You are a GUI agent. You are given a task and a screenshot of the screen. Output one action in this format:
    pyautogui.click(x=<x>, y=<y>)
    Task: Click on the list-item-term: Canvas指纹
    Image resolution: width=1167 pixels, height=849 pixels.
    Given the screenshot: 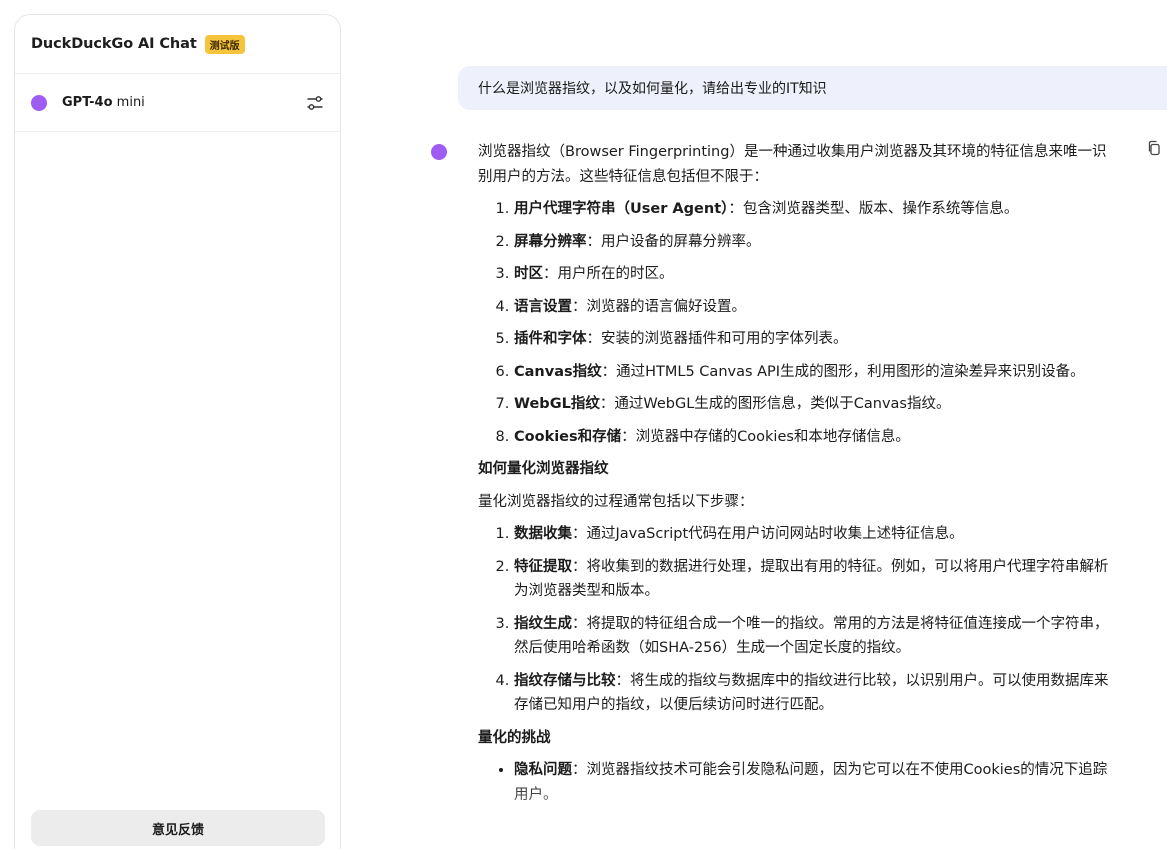 What is the action you would take?
    pyautogui.click(x=558, y=371)
    